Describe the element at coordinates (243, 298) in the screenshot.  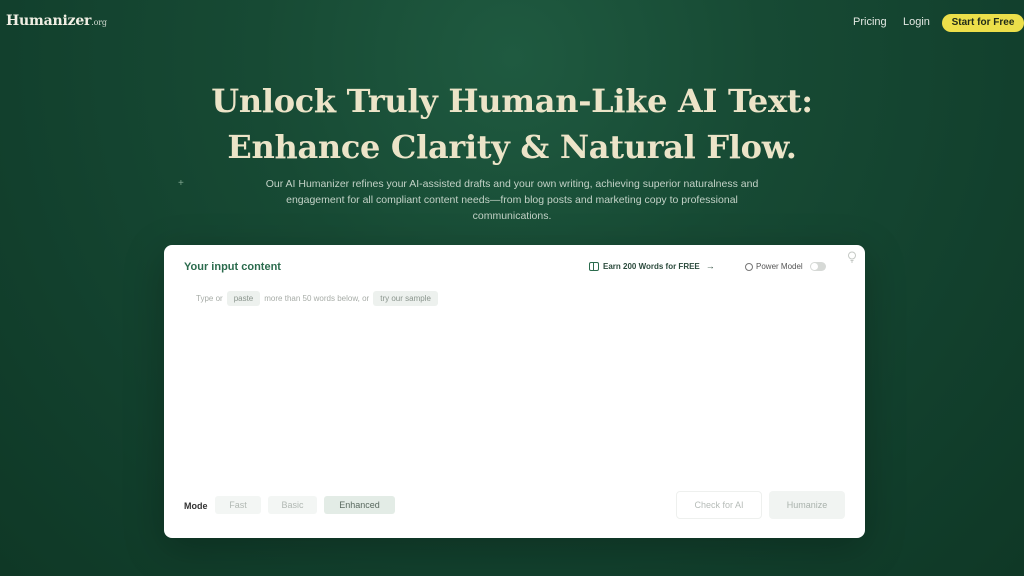
I see `paste-chip: paste` at that location.